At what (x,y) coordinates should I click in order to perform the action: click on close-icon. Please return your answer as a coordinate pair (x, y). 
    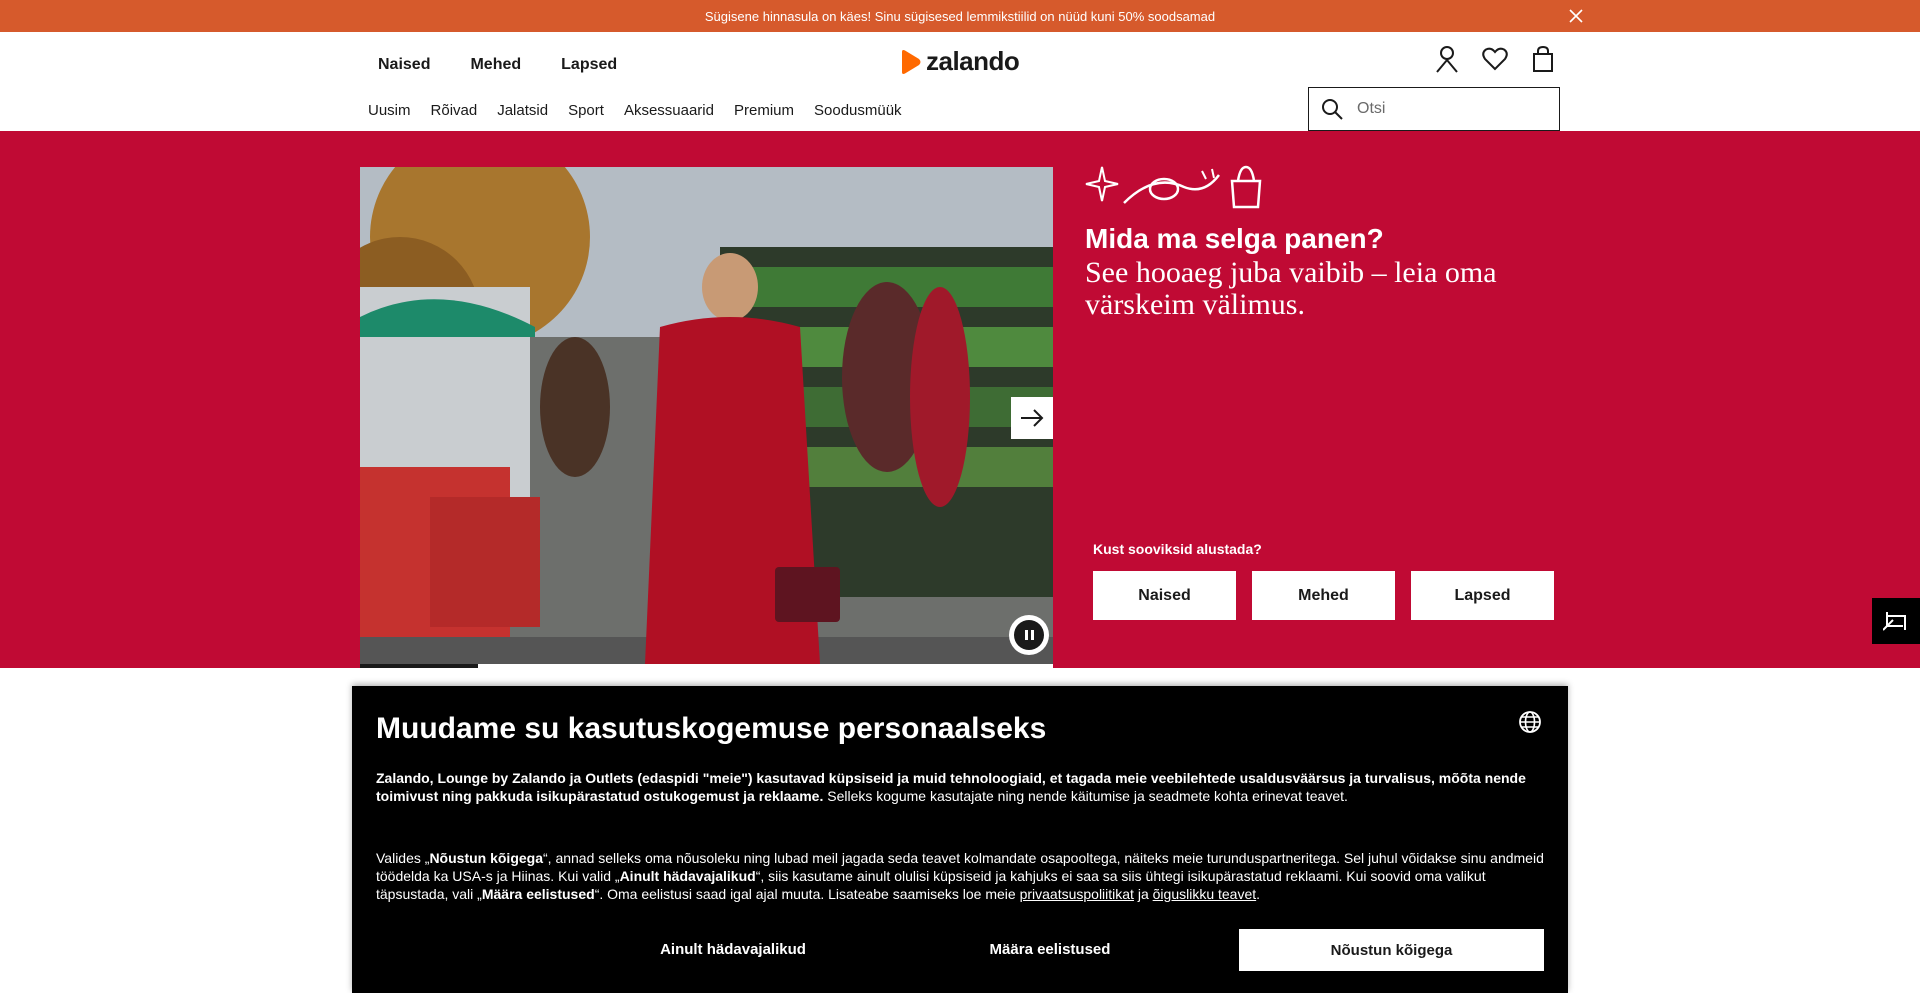
    Looking at the image, I should click on (1576, 16).